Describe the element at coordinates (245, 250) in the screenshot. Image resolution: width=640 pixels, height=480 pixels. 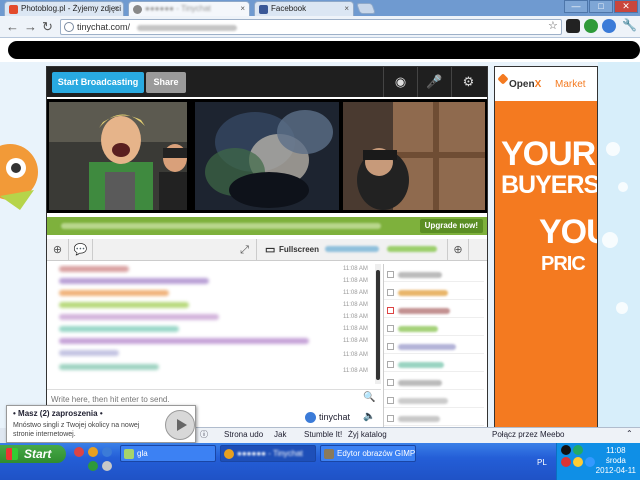
I see `popout-icon: ⤢` at that location.